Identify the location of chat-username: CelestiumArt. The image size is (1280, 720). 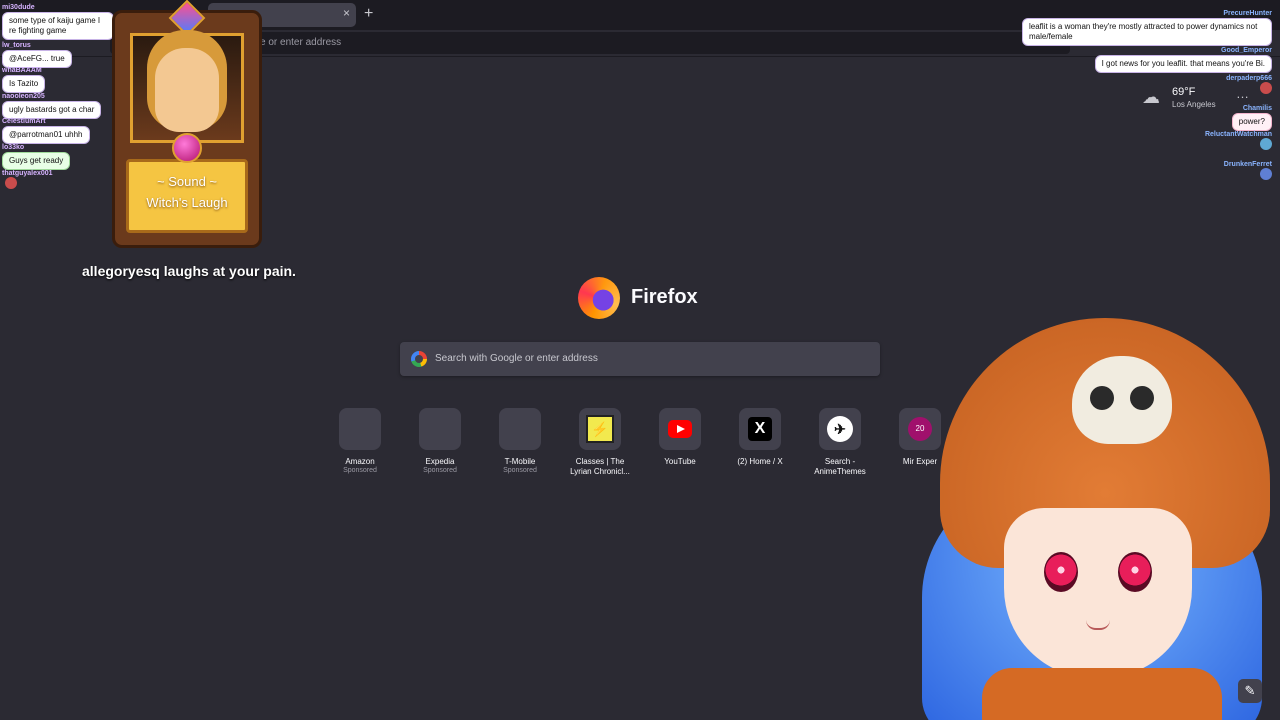
(24, 121).